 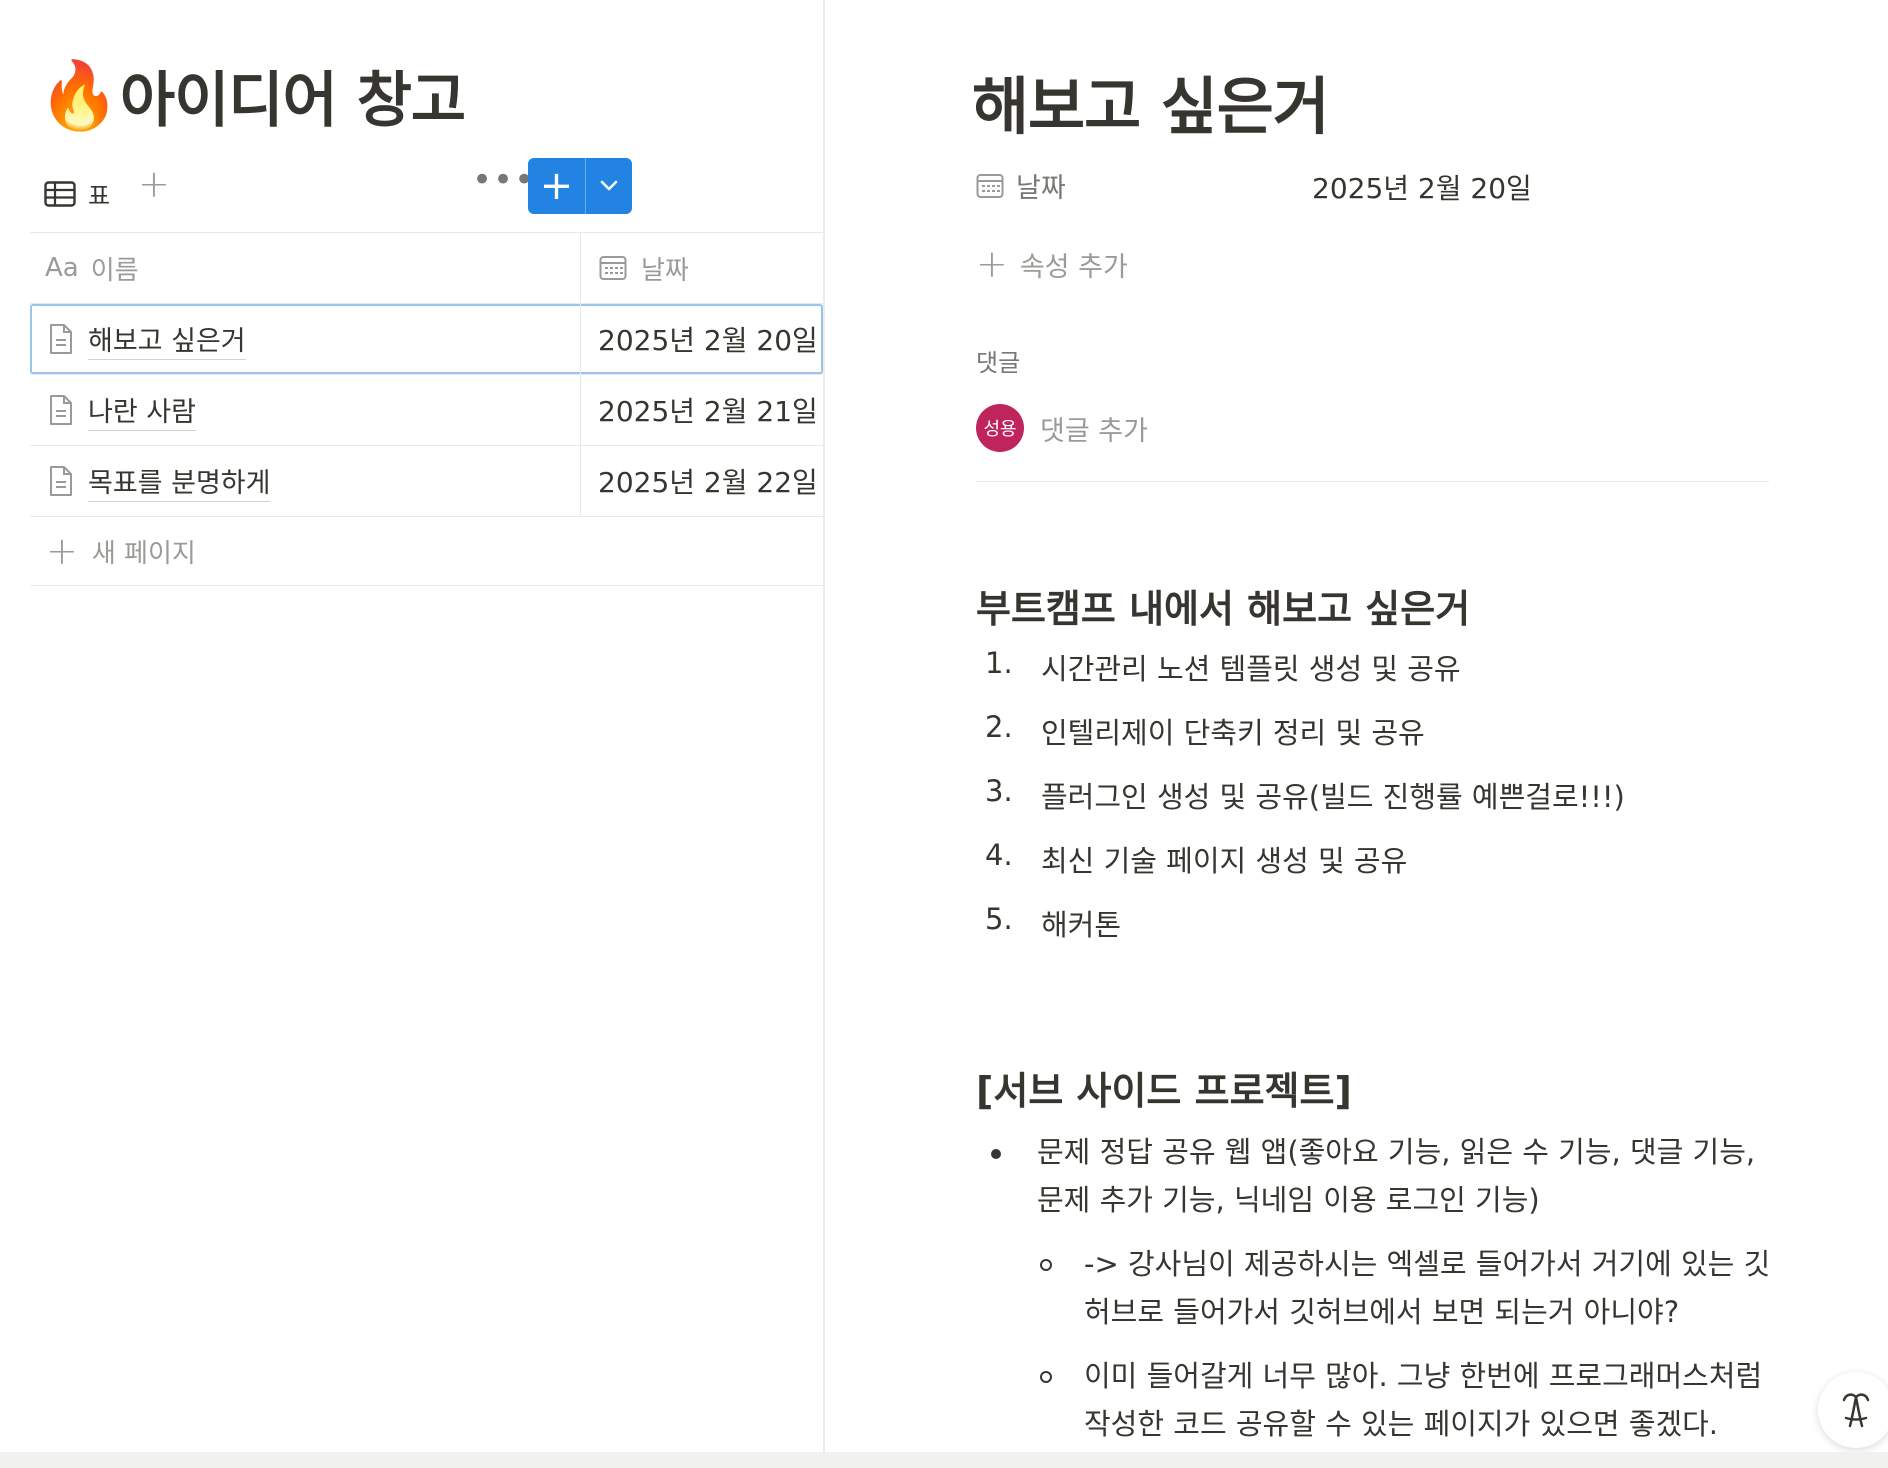 I want to click on chevron-down-icon, so click(x=609, y=186).